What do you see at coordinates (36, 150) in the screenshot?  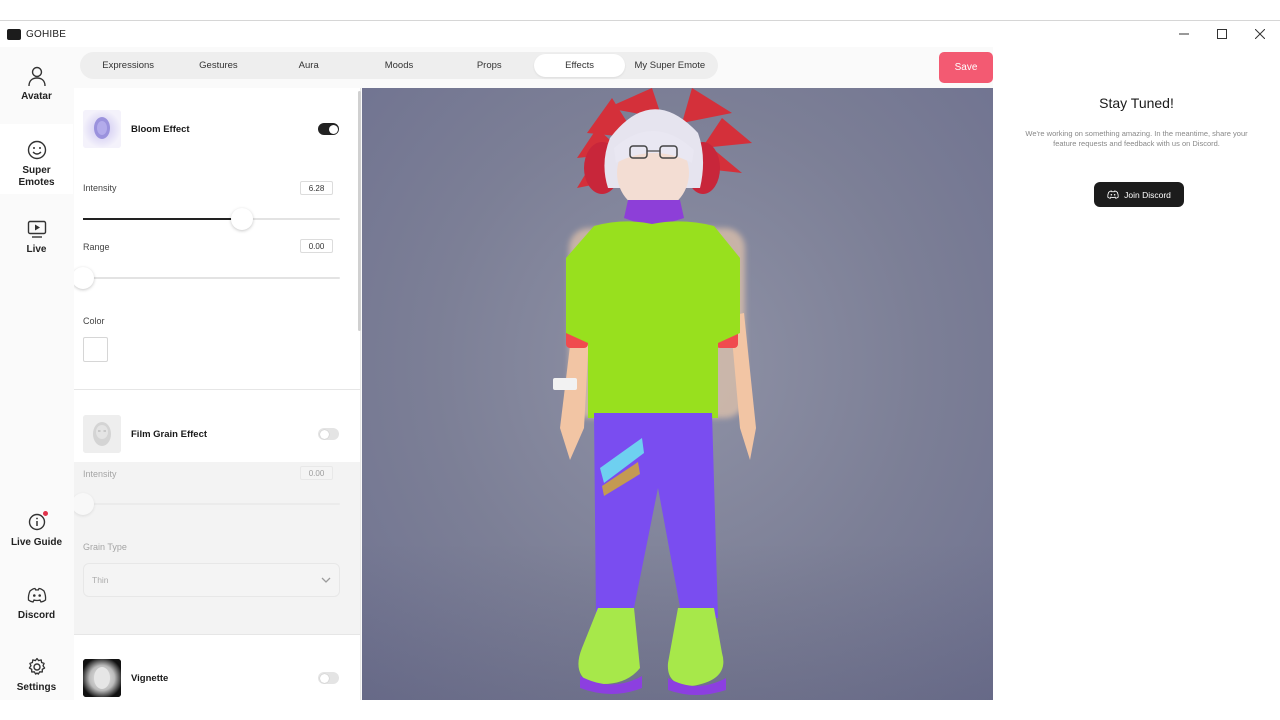 I see `smiley-icon` at bounding box center [36, 150].